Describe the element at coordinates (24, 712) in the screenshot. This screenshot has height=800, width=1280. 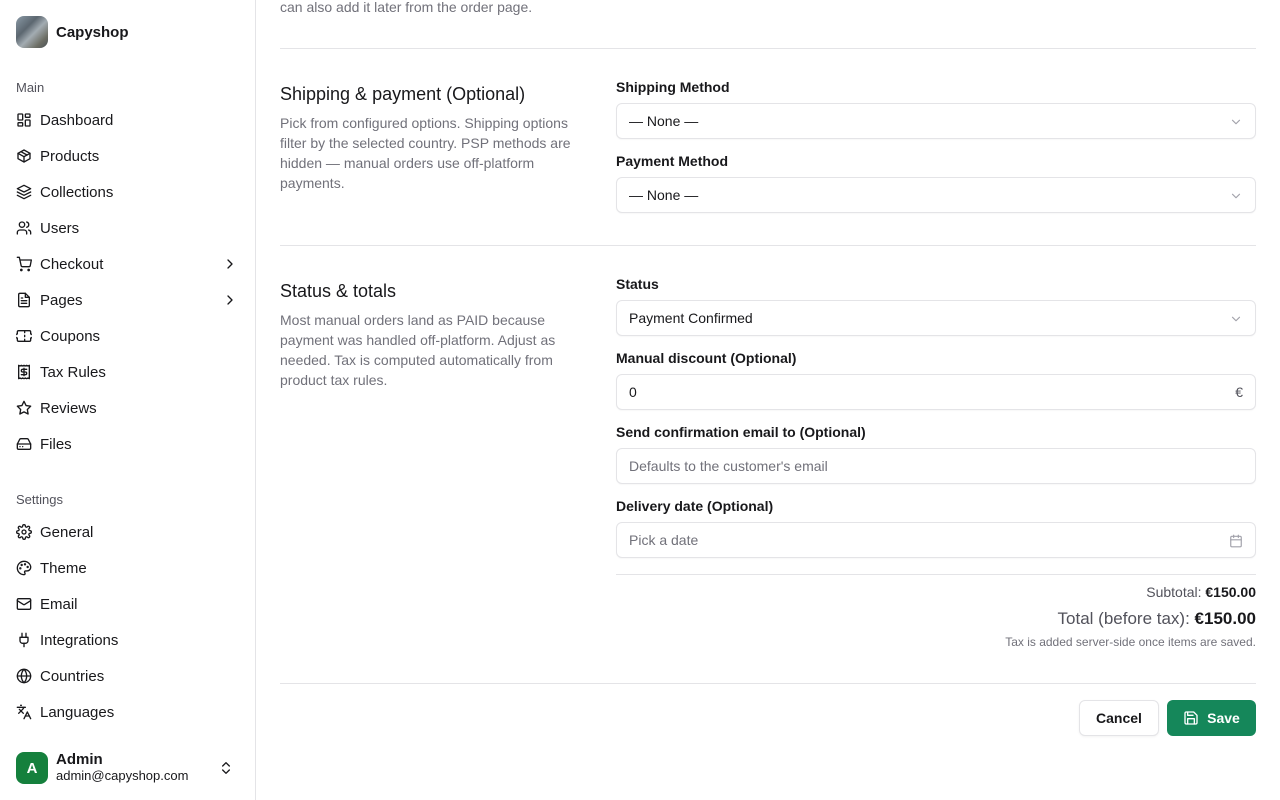
I see `languages-icon` at that location.